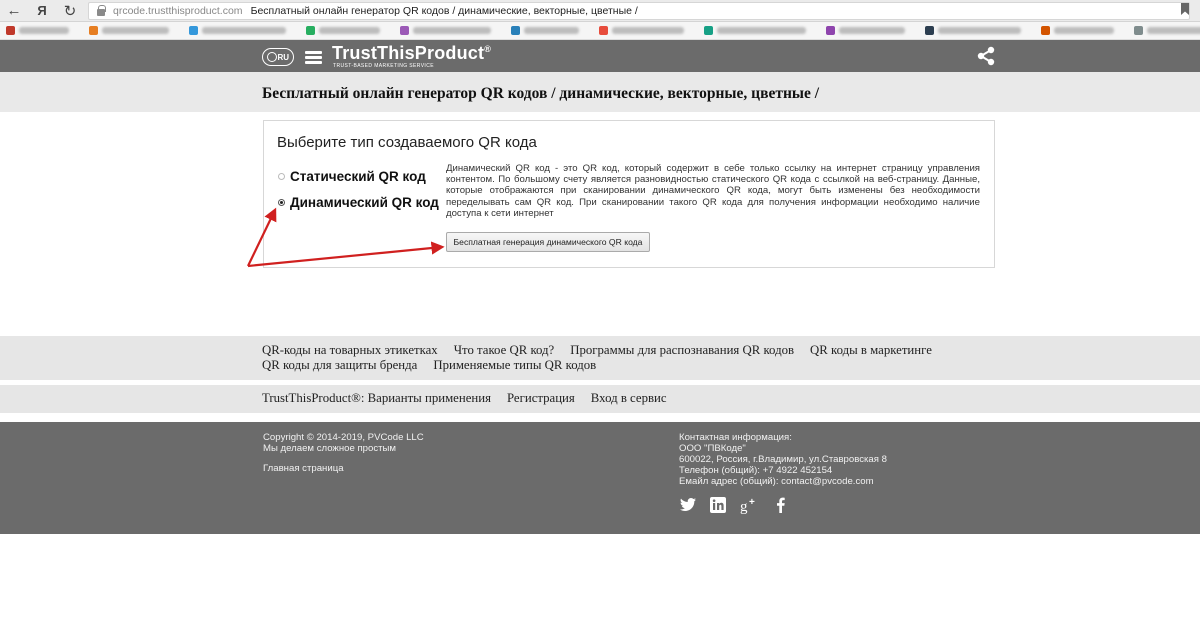 The width and height of the screenshot is (1200, 620). Describe the element at coordinates (330, 448) in the screenshot. I see `footer-tagline: Мы делаем сложное простым` at that location.